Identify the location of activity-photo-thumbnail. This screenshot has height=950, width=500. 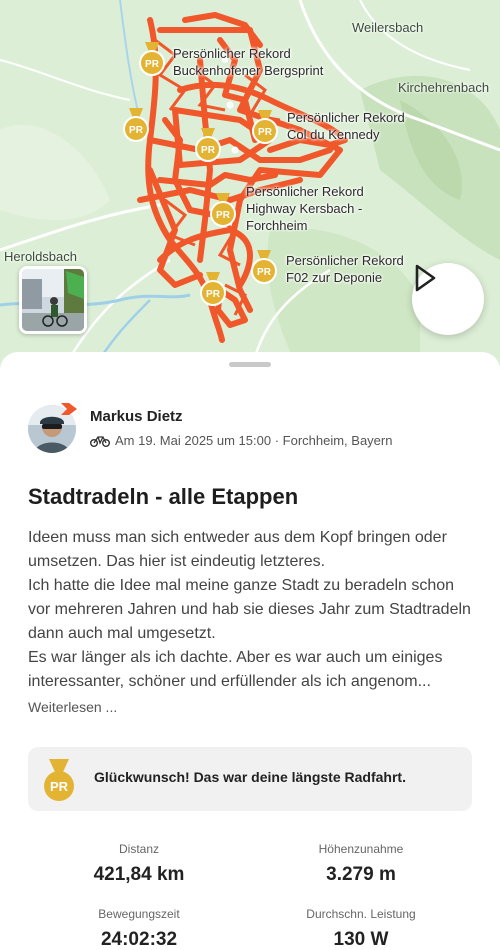
(53, 300).